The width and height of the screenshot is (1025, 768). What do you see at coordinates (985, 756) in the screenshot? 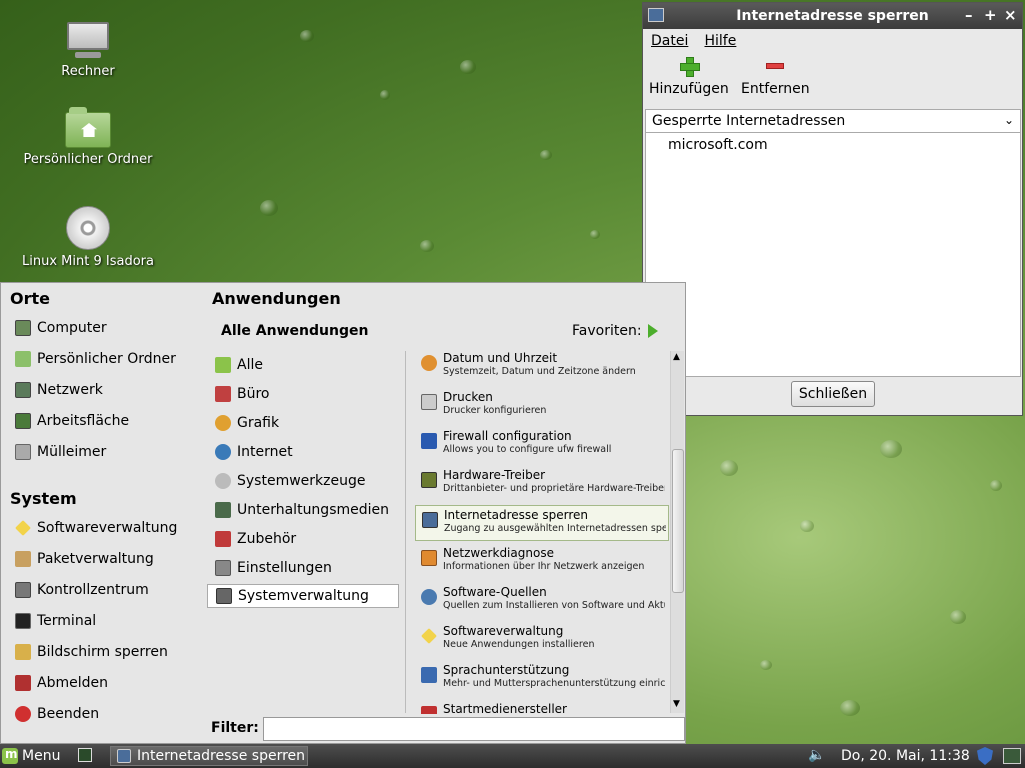
I see `update-shield-icon` at bounding box center [985, 756].